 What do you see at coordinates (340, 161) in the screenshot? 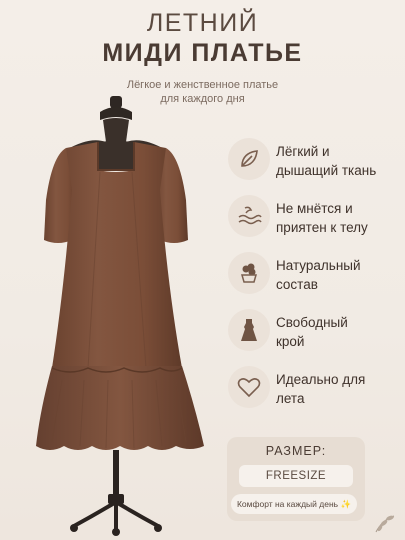
I see `feature-text: Лёгкий и дышащий ткань` at bounding box center [340, 161].